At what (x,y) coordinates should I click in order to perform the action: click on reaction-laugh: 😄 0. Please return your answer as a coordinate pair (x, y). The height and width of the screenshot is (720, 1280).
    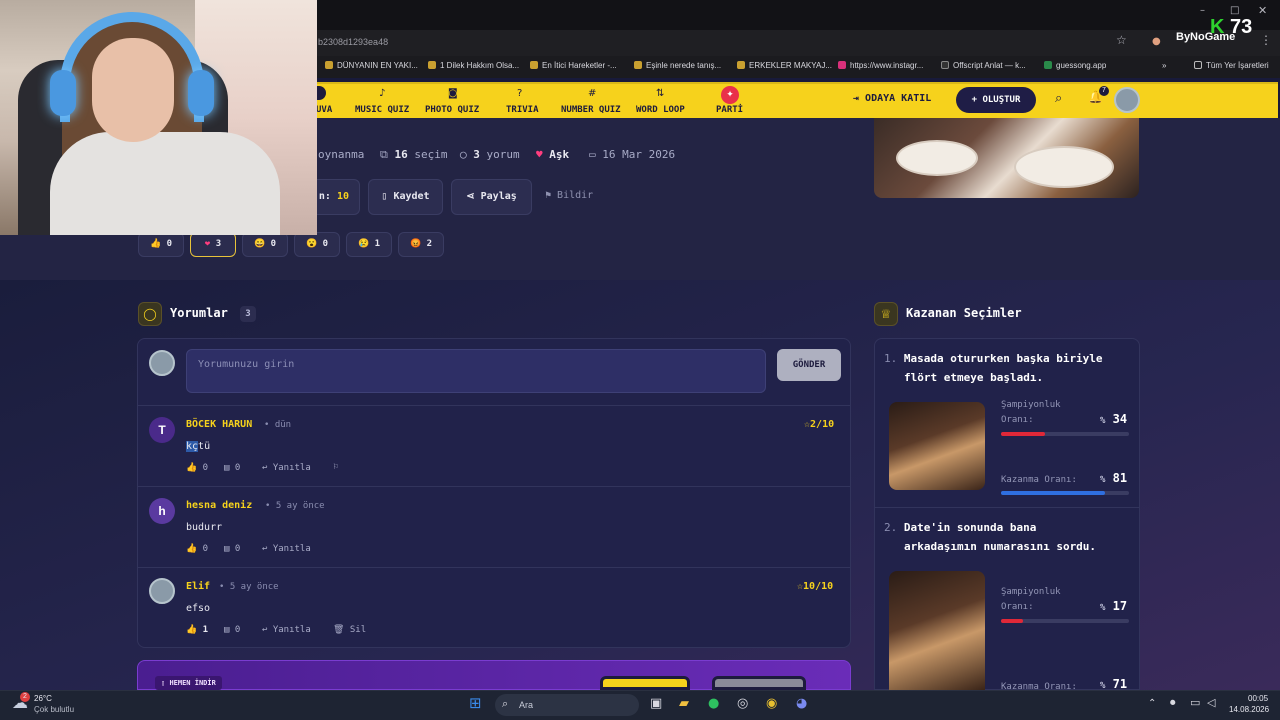
    Looking at the image, I should click on (265, 244).